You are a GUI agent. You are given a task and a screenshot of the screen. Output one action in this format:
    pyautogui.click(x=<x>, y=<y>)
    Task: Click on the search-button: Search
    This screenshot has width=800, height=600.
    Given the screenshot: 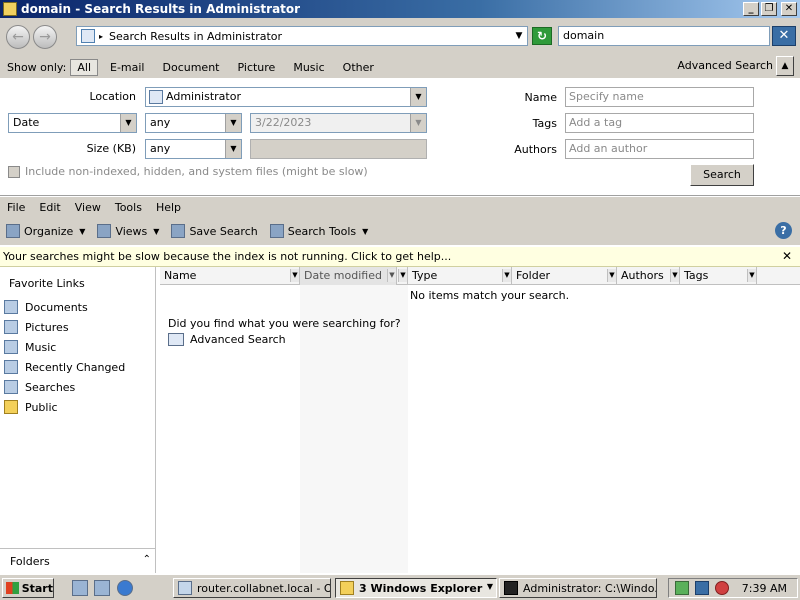 What is the action you would take?
    pyautogui.click(x=722, y=175)
    